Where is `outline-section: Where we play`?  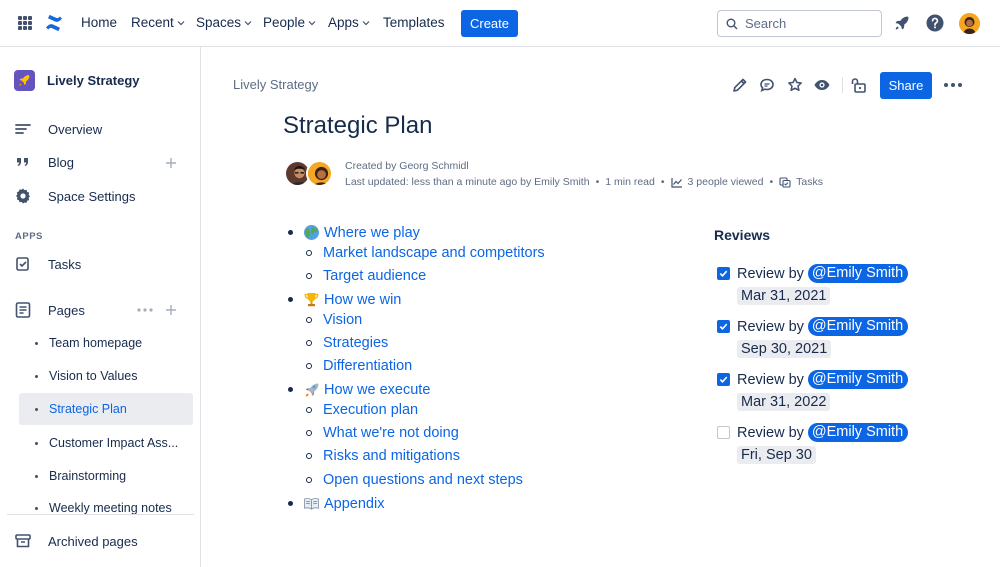
outline-section: Where we play is located at coordinates (352, 232).